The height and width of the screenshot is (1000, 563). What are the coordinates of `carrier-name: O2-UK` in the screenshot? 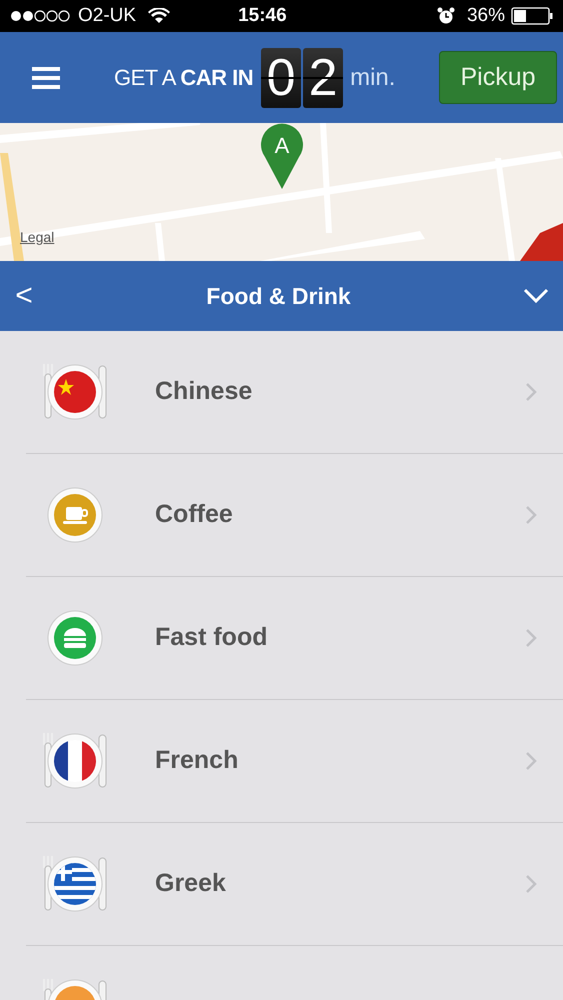 It's located at (107, 16).